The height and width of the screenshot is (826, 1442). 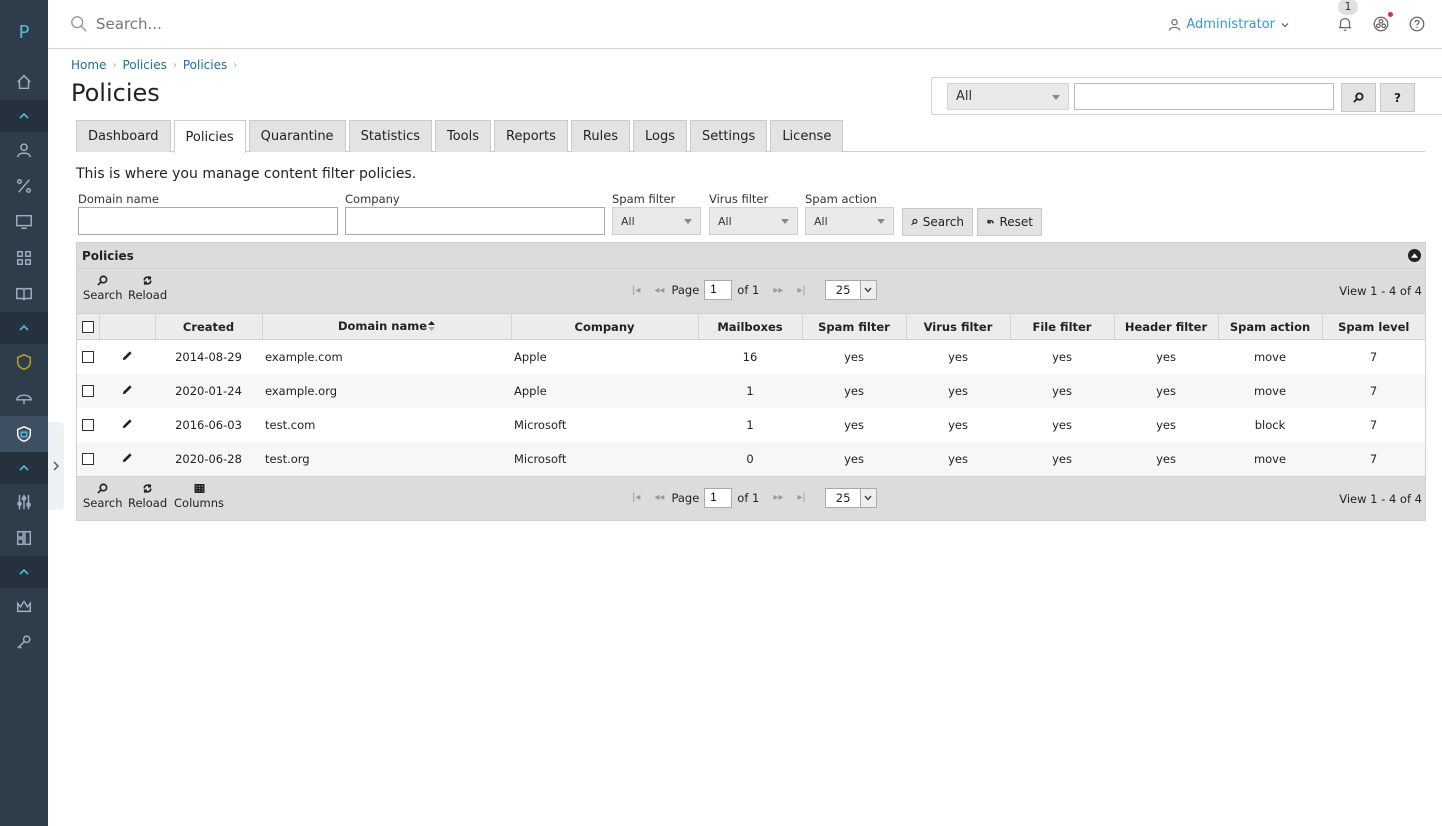 I want to click on domain-name-label: Domain name, so click(x=118, y=199).